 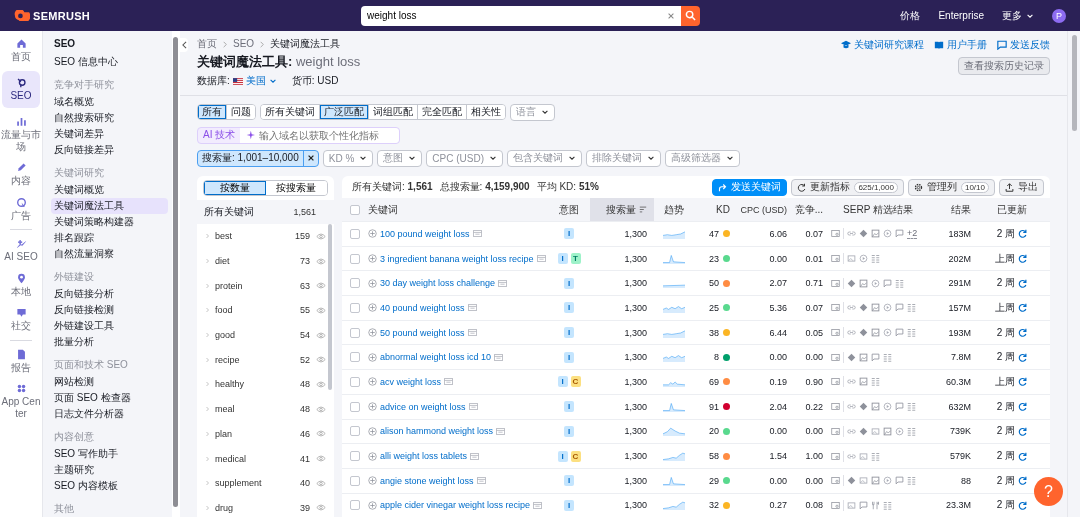 I want to click on column-header: 趋势, so click(x=674, y=209).